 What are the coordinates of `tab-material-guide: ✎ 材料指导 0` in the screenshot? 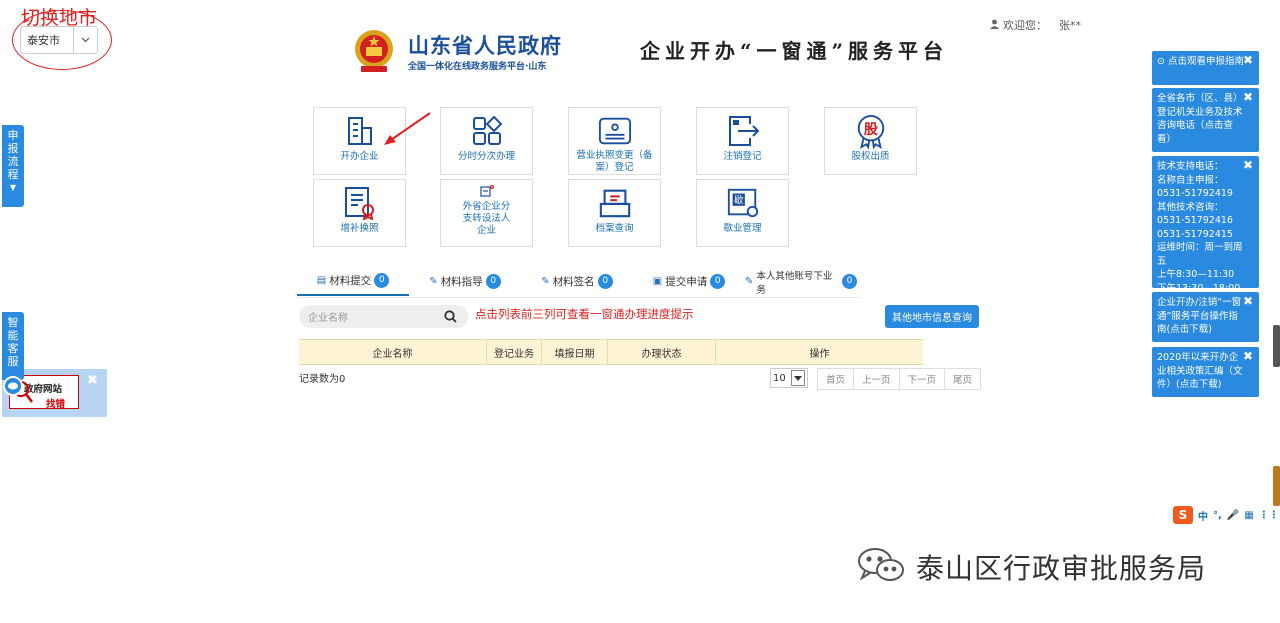 It's located at (465, 281).